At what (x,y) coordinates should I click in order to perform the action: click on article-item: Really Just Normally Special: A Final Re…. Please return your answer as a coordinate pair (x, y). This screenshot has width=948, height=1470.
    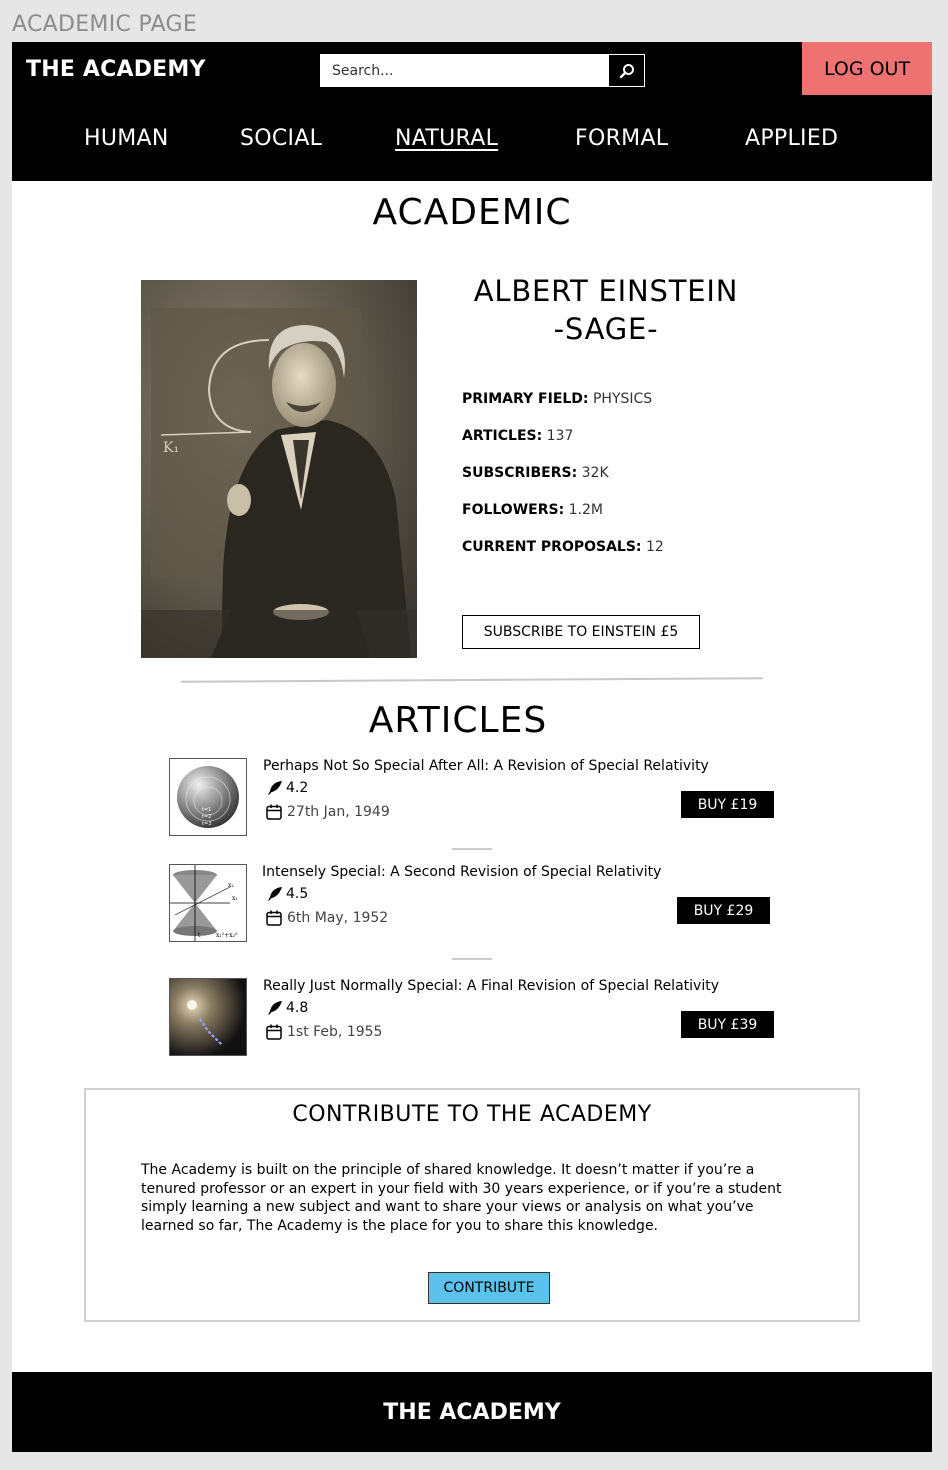
    Looking at the image, I should click on (471, 1018).